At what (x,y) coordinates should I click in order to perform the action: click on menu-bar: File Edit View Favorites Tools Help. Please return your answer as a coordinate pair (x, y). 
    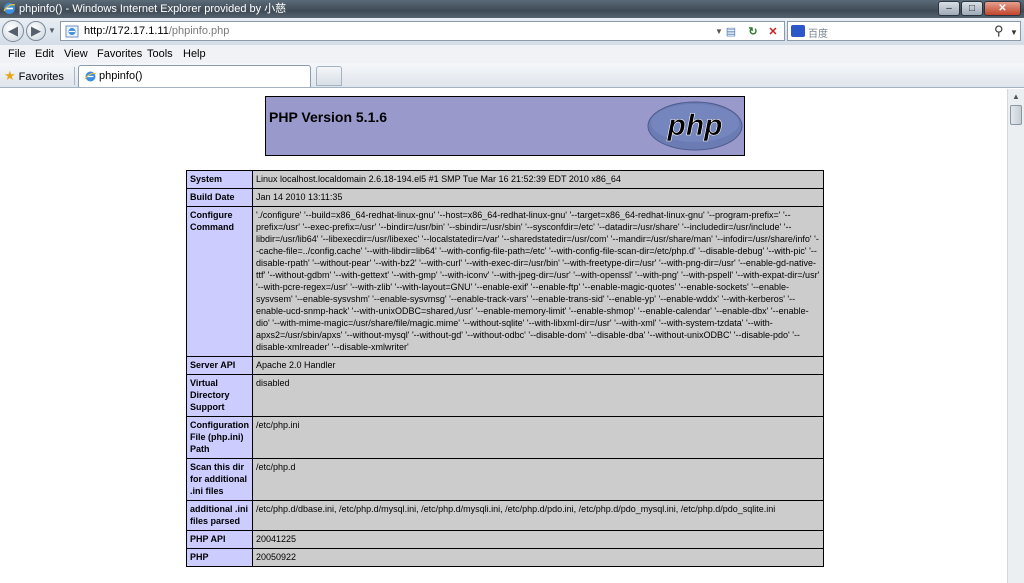
    Looking at the image, I should click on (512, 54).